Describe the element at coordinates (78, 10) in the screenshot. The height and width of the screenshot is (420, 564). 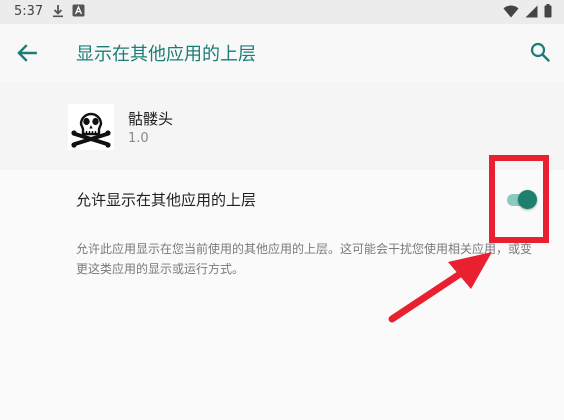
I see `notification-a-icon` at that location.